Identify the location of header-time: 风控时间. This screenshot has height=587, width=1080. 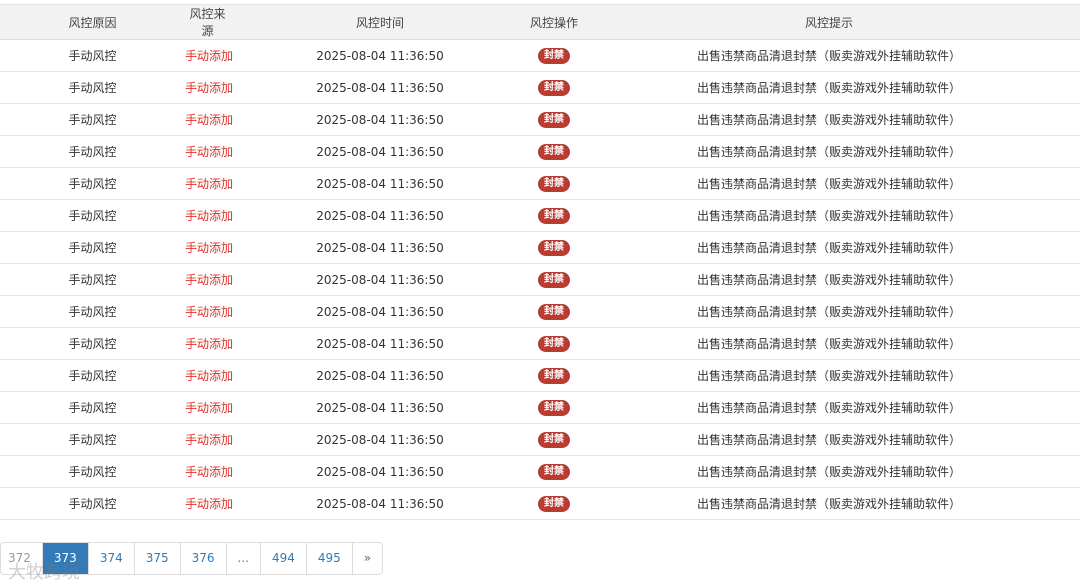
(380, 22).